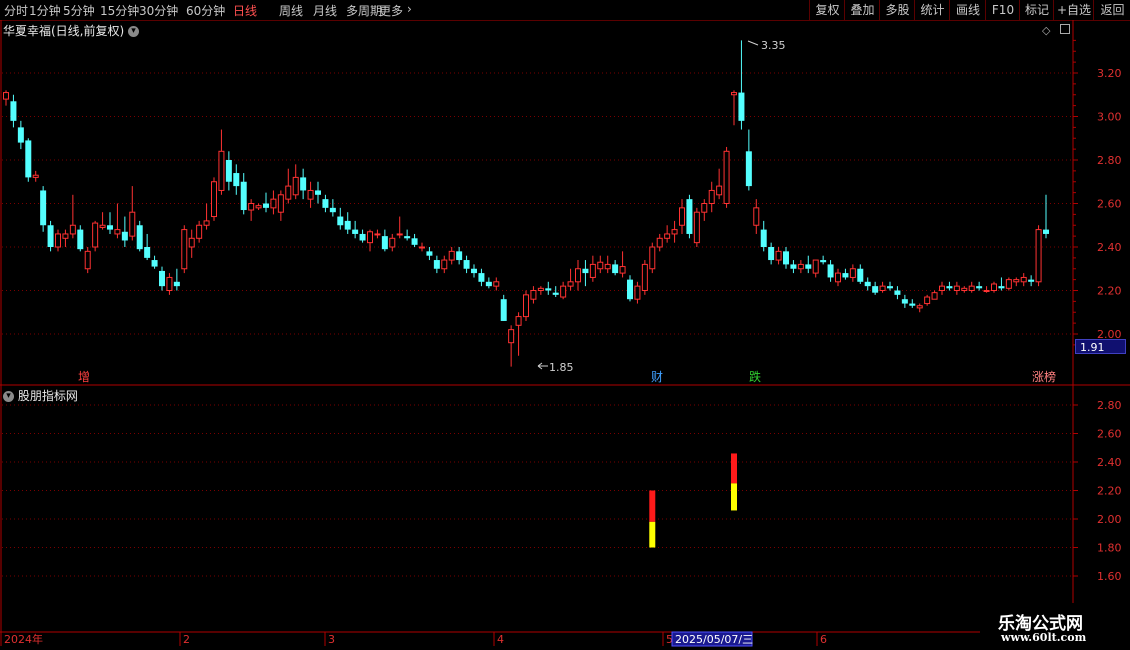 Image resolution: width=1130 pixels, height=650 pixels. I want to click on indicator-bar-yellow, so click(652, 534).